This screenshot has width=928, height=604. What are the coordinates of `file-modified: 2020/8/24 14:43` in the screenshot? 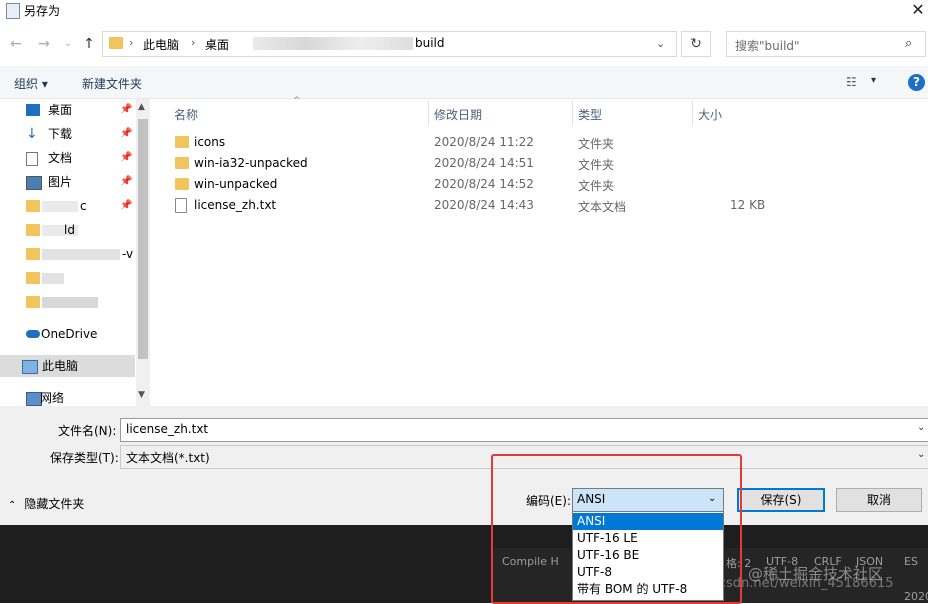 It's located at (484, 205).